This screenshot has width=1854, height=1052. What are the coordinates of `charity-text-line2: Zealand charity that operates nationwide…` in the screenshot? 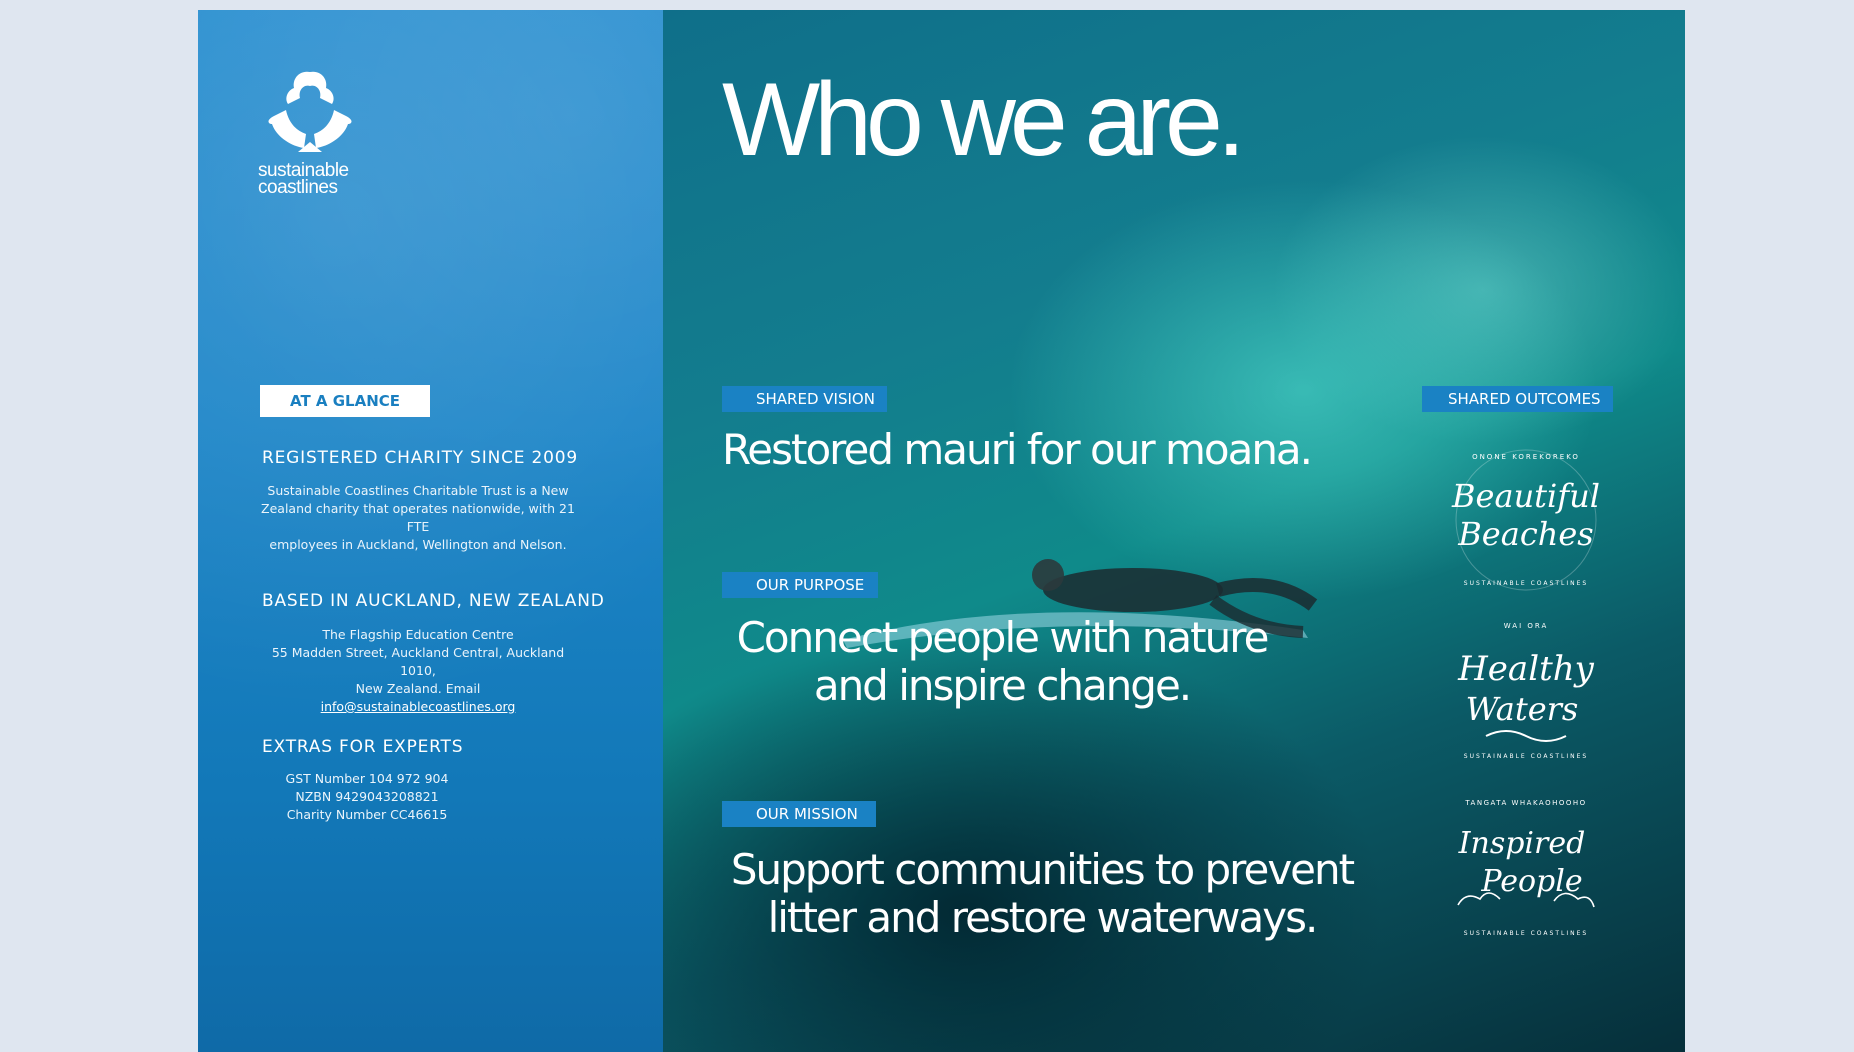 It's located at (418, 517).